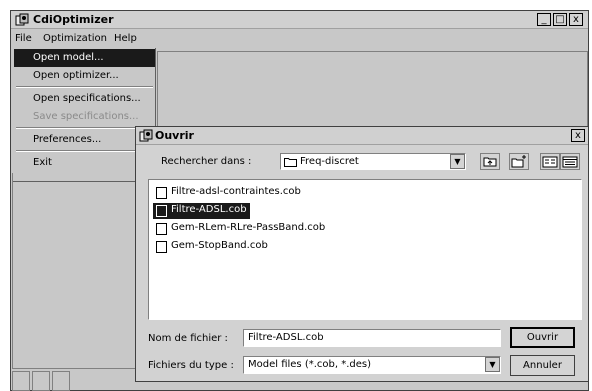  I want to click on close-button: x, so click(576, 19).